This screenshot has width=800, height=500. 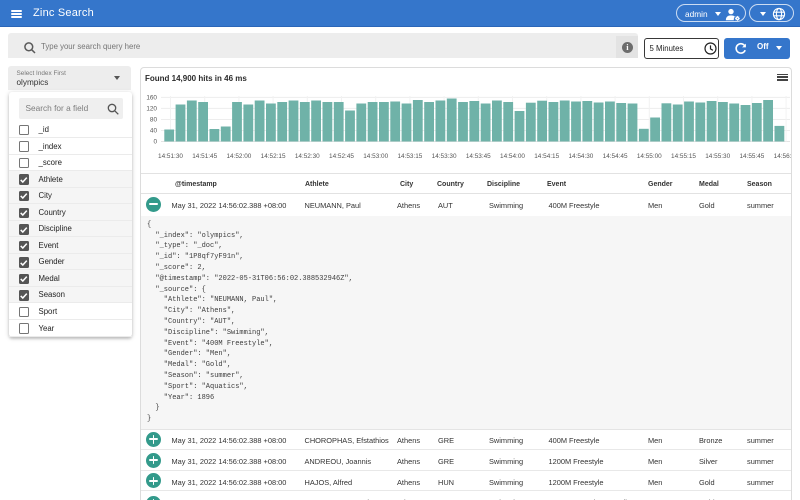 What do you see at coordinates (444, 156) in the screenshot?
I see `svg-text: 14:53:30` at bounding box center [444, 156].